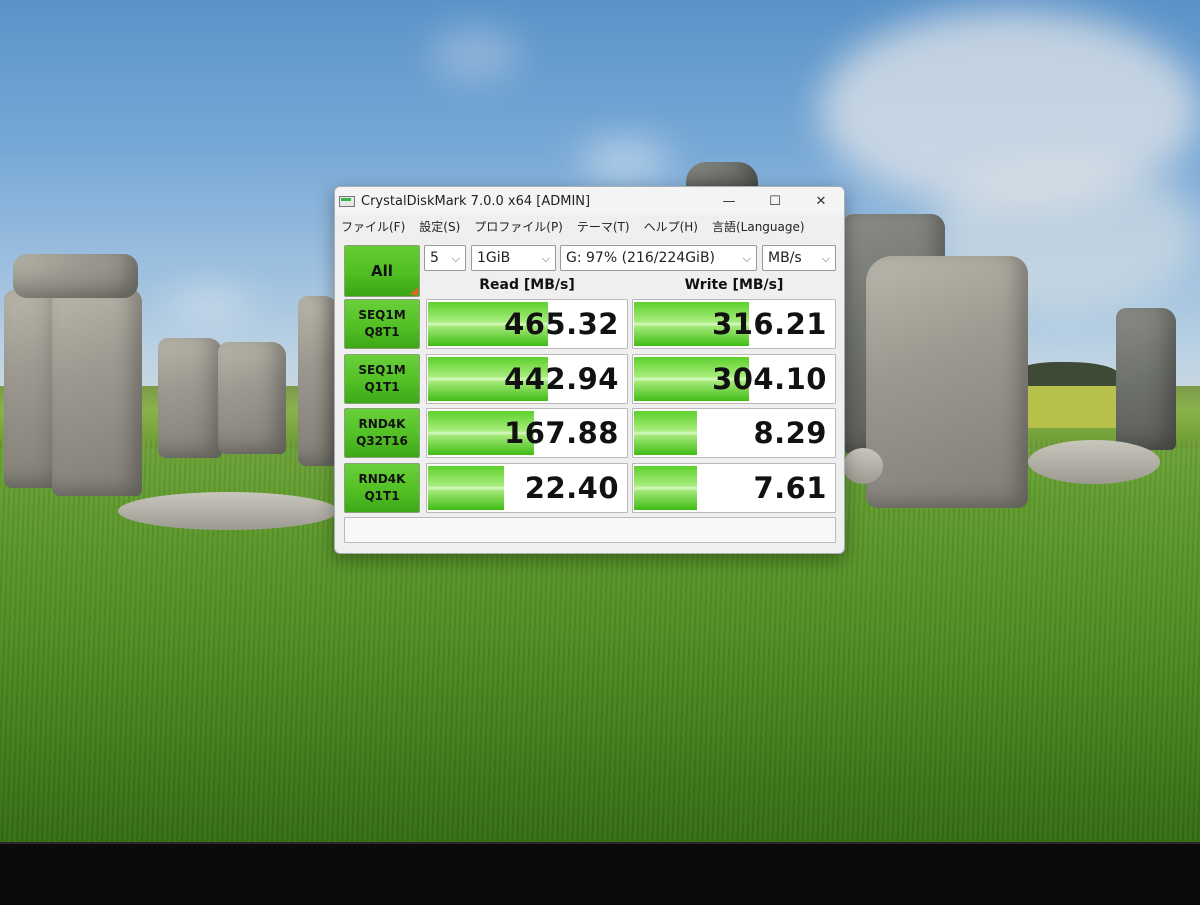 The height and width of the screenshot is (905, 1200). What do you see at coordinates (603, 226) in the screenshot?
I see `menu-theme: テーマ(T)` at bounding box center [603, 226].